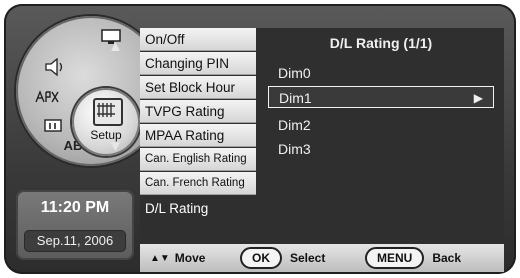 The height and width of the screenshot is (278, 520). I want to click on channel-icon, so click(47, 97).